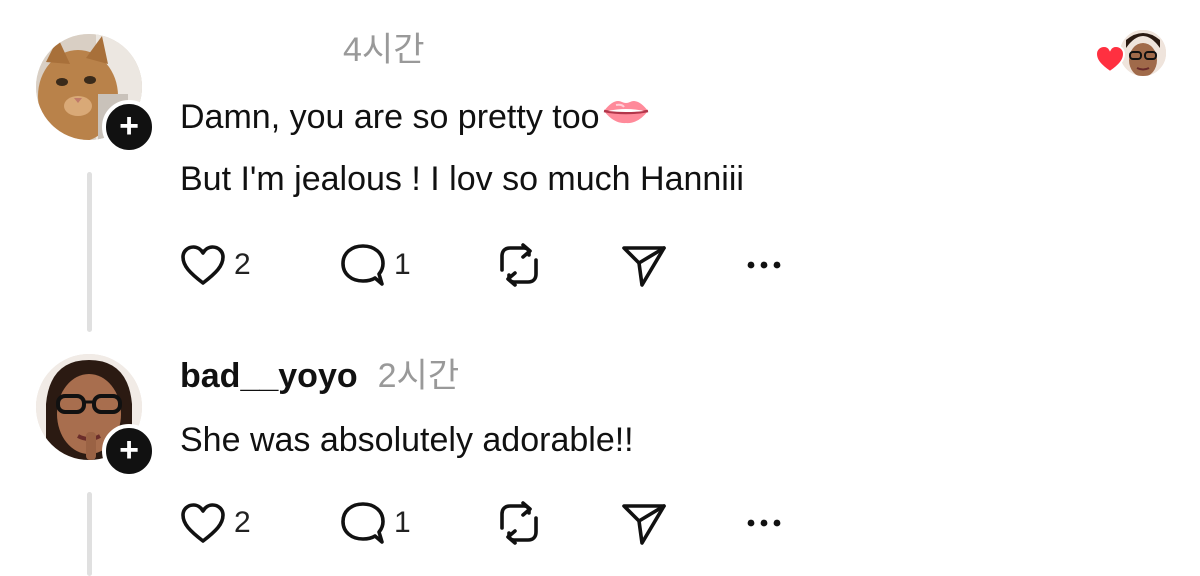  Describe the element at coordinates (1110, 59) in the screenshot. I see `red-heart-icon` at that location.